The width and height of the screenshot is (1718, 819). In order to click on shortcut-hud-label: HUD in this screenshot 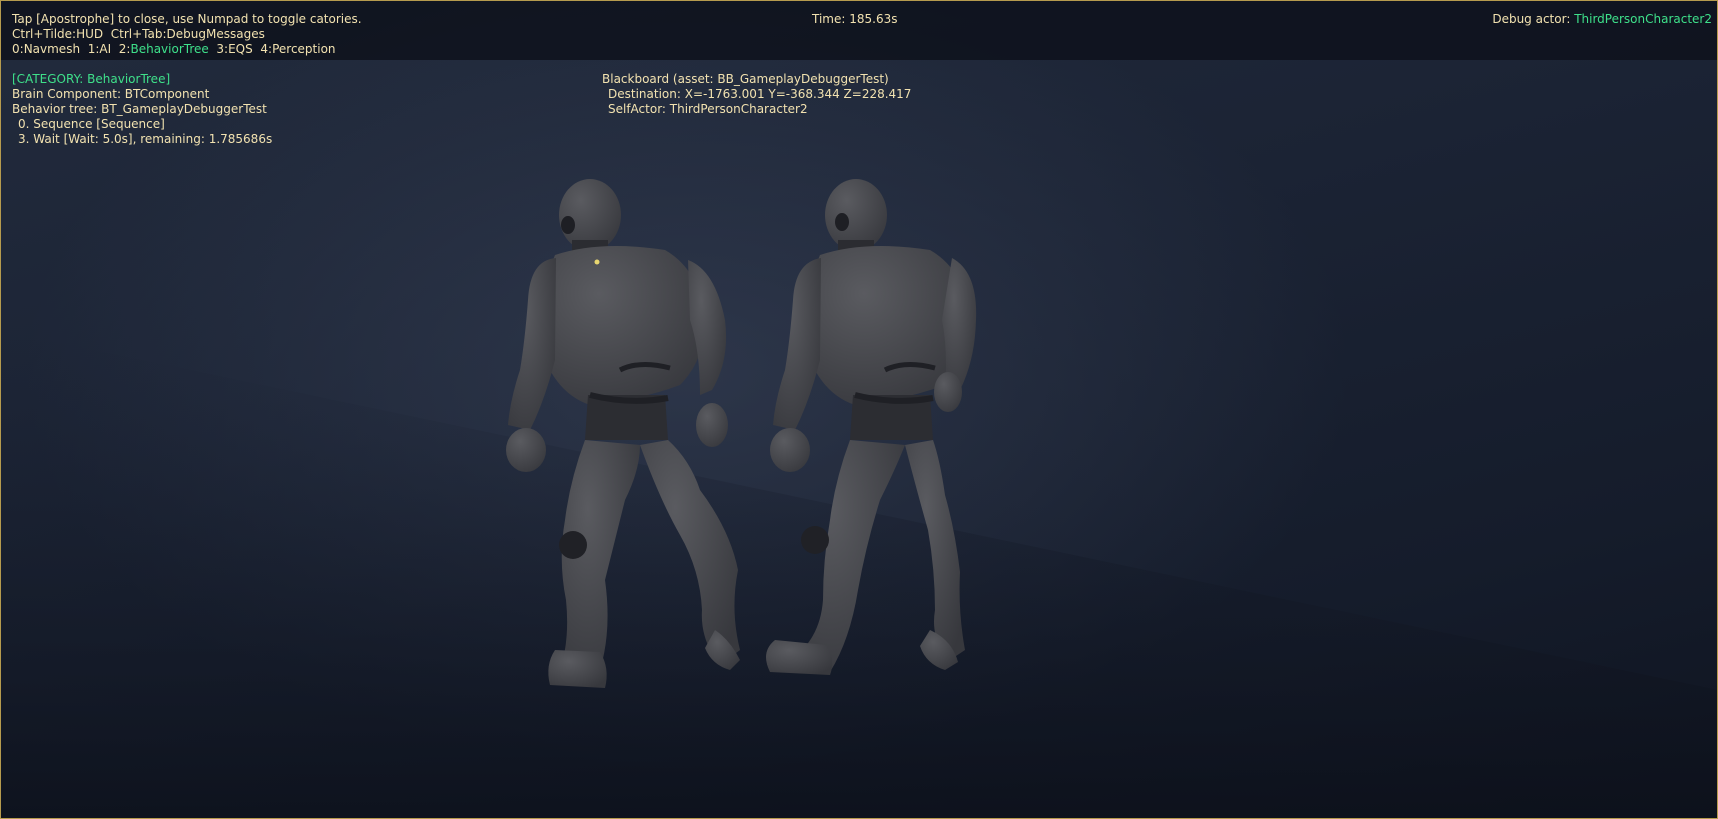, I will do `click(89, 34)`.